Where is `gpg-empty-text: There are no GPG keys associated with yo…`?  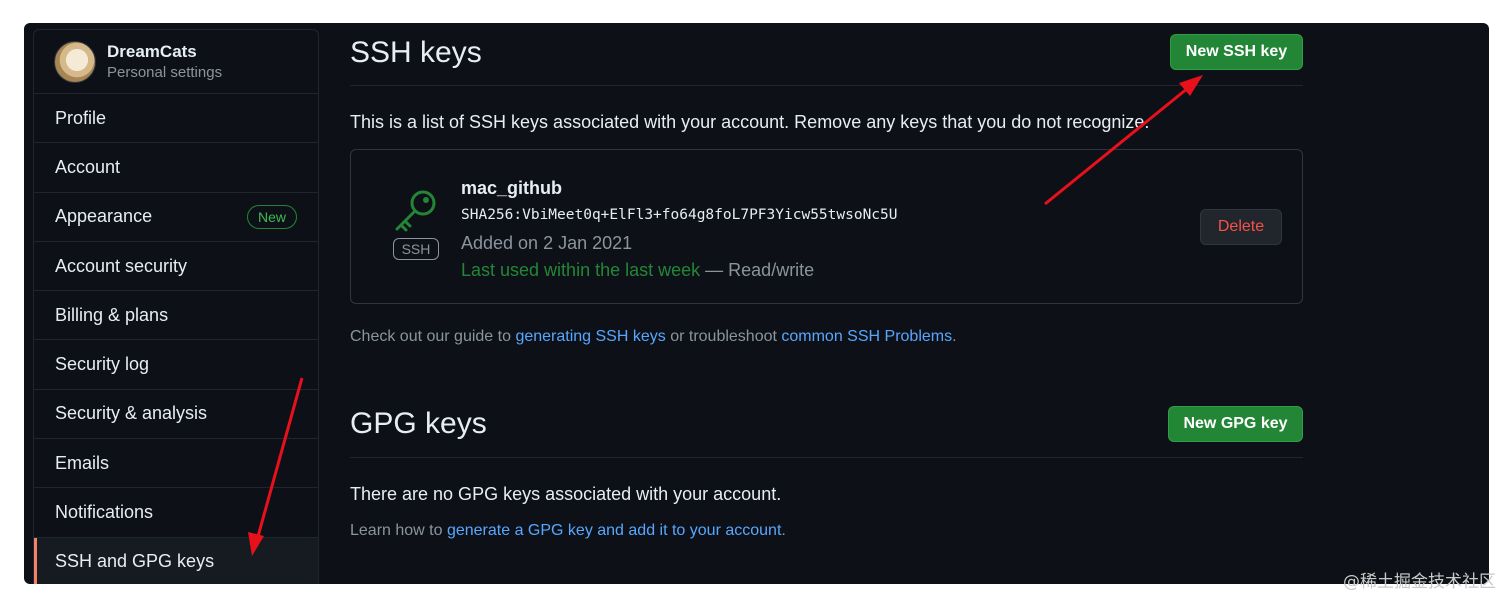 gpg-empty-text: There are no GPG keys associated with yo… is located at coordinates (566, 494).